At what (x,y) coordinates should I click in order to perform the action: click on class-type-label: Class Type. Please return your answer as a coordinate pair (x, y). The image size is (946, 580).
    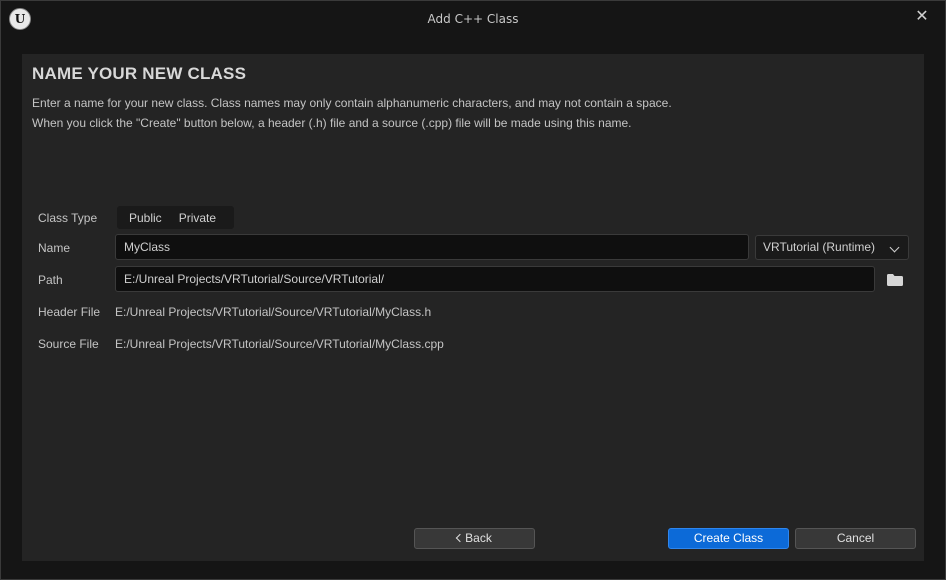
    Looking at the image, I should click on (68, 218).